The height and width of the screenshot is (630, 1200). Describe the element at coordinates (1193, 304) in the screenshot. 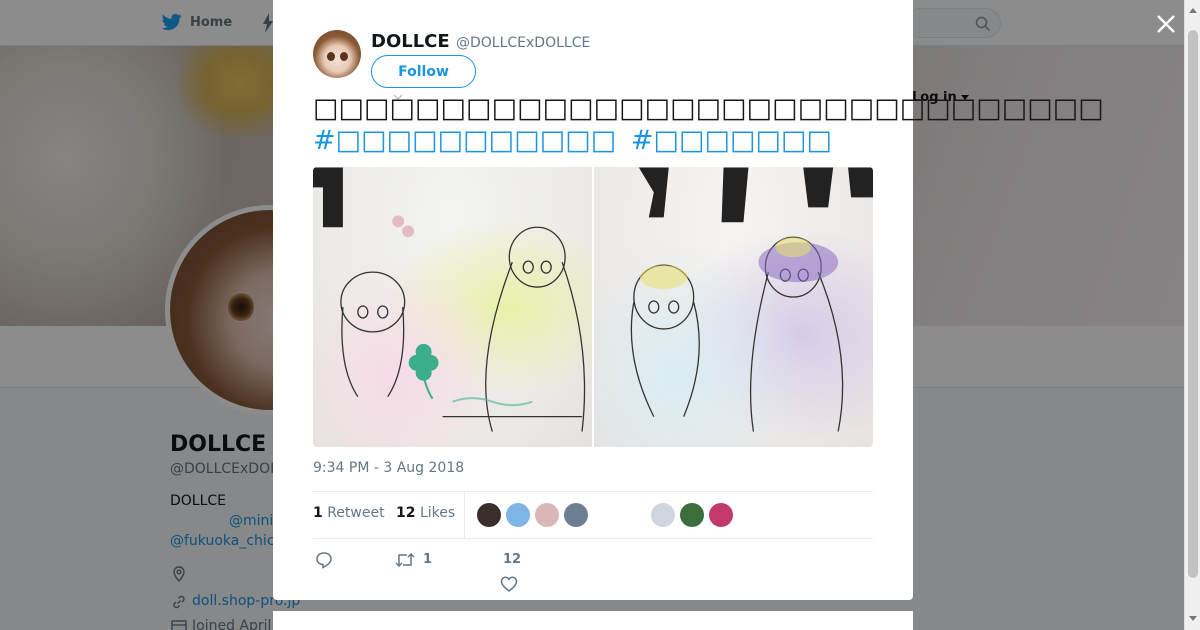

I see `scroll-thumb` at that location.